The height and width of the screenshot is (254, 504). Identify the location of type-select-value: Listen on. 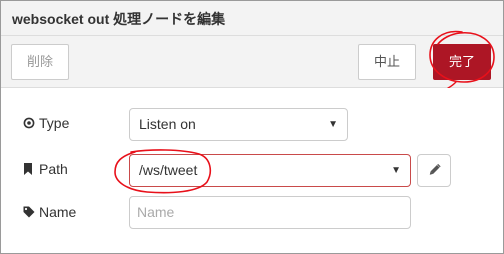
(167, 124).